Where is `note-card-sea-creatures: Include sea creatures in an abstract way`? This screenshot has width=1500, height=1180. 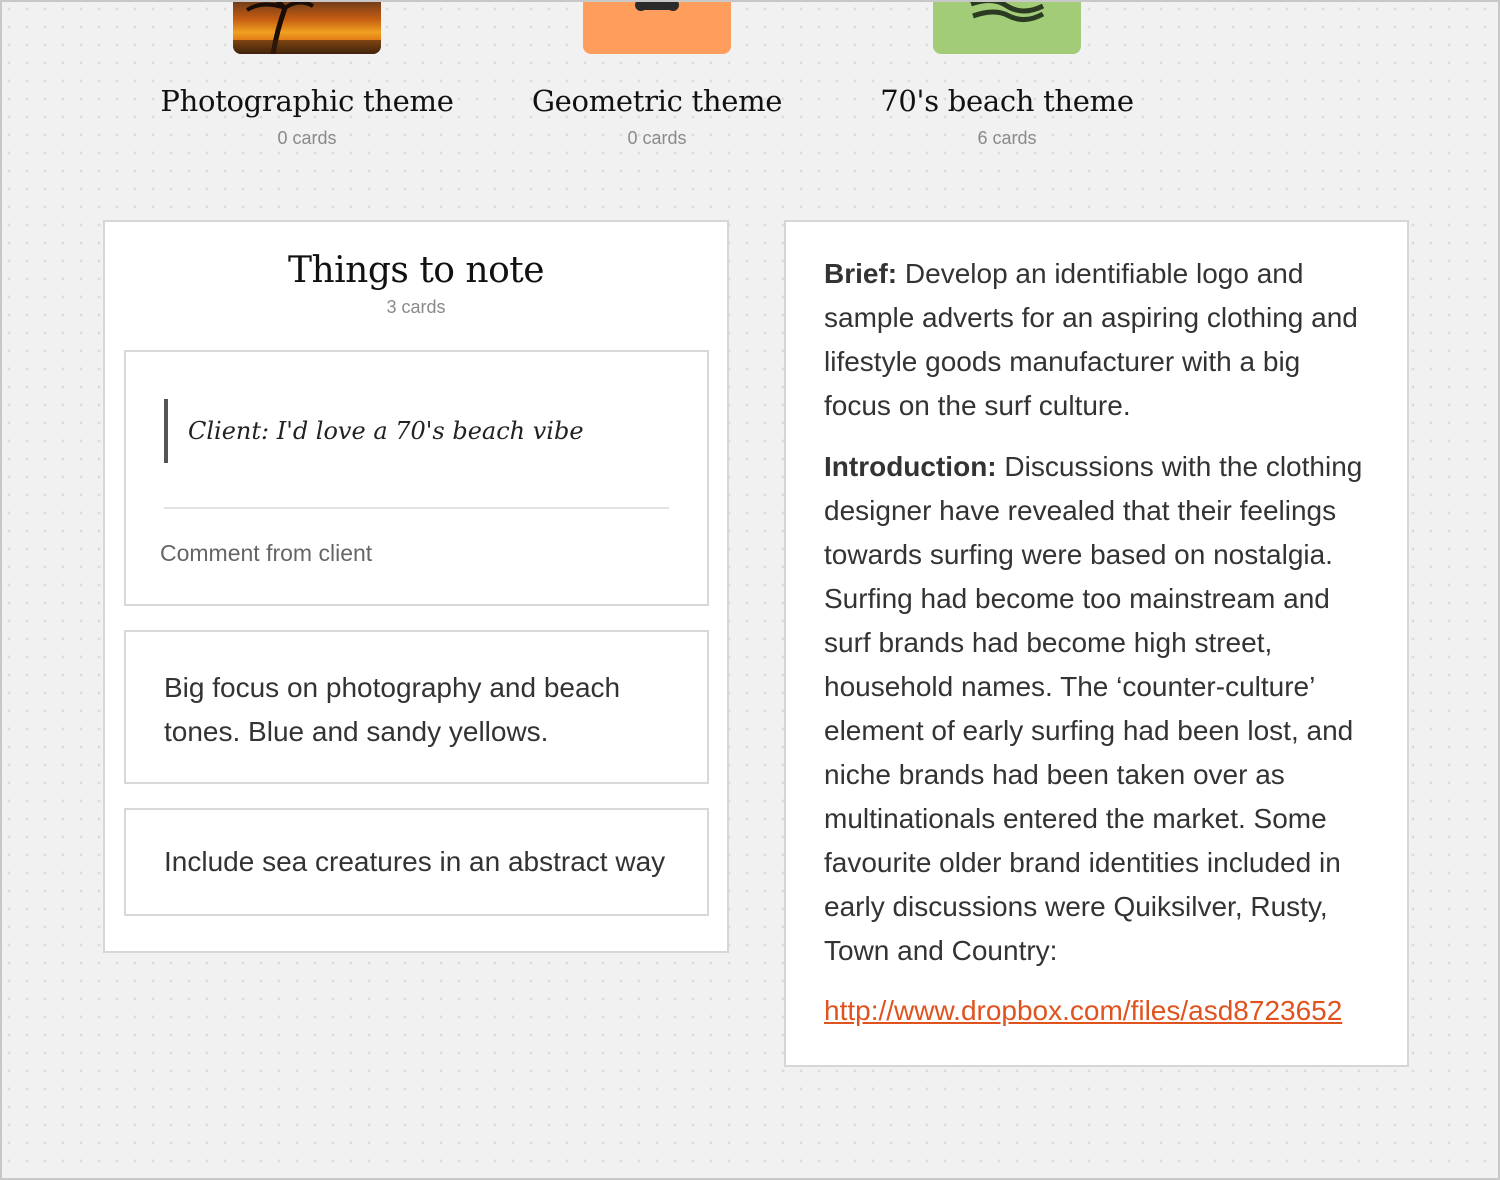 note-card-sea-creatures: Include sea creatures in an abstract way is located at coordinates (416, 862).